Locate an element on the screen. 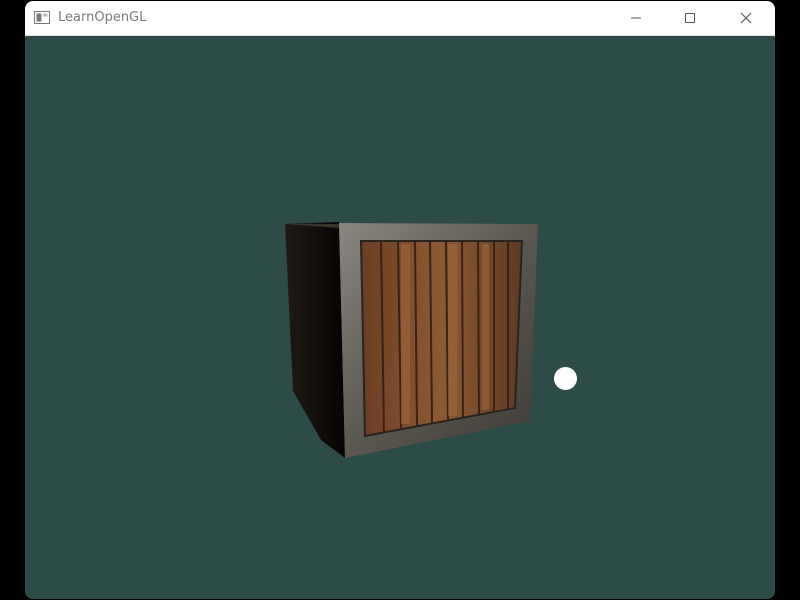 This screenshot has height=600, width=800. maximize-button is located at coordinates (690, 18).